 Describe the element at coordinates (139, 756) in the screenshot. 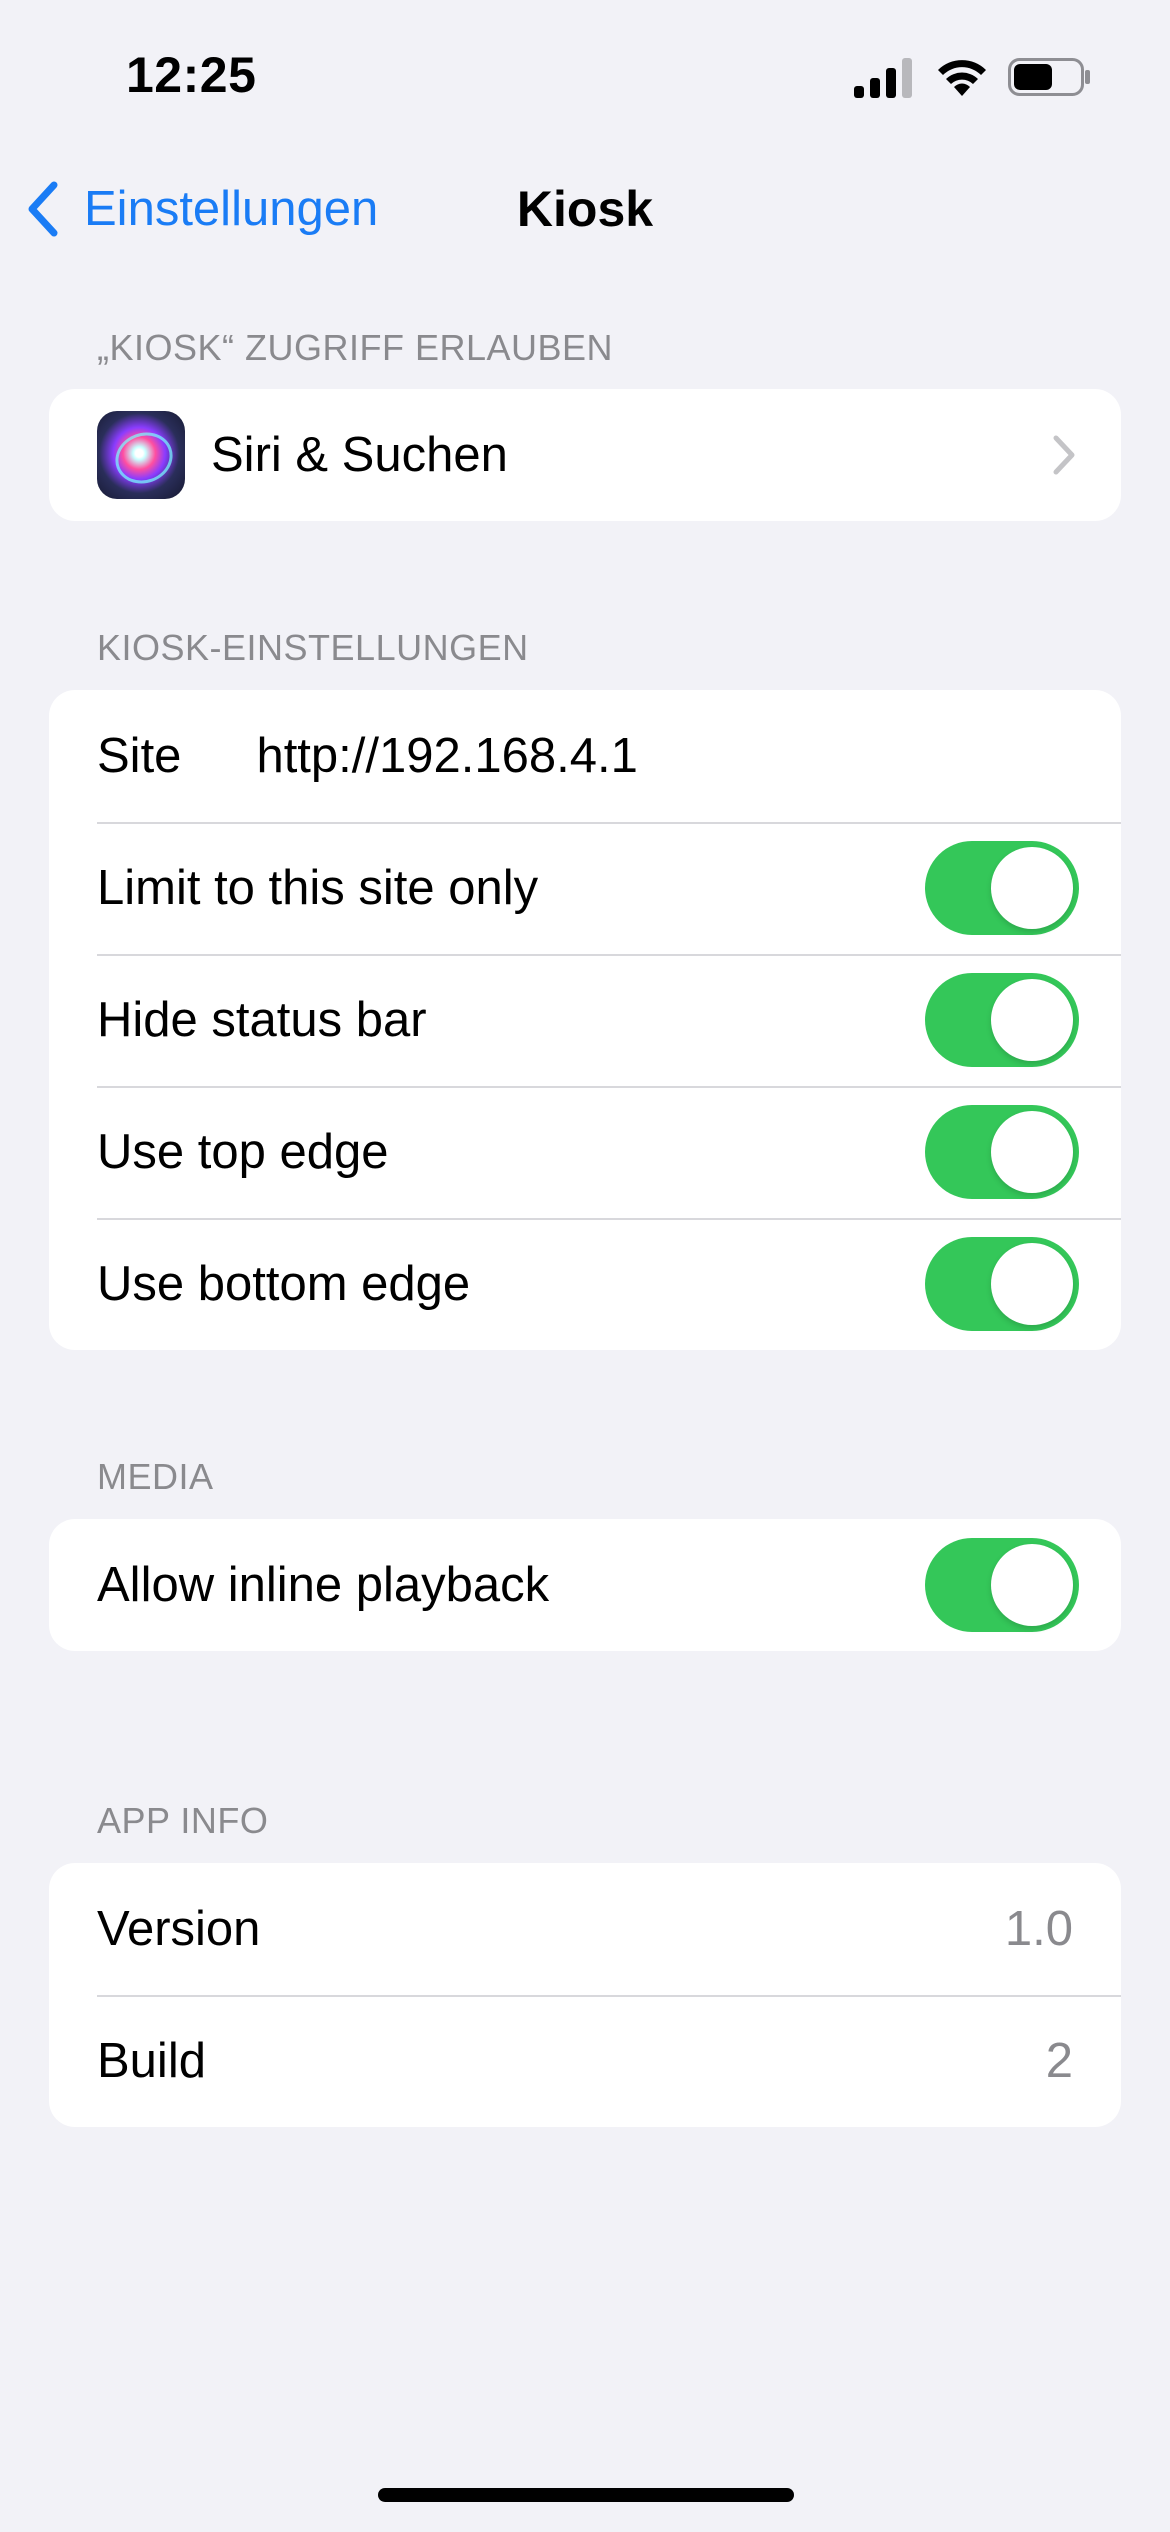

I see `site-label: Site` at that location.